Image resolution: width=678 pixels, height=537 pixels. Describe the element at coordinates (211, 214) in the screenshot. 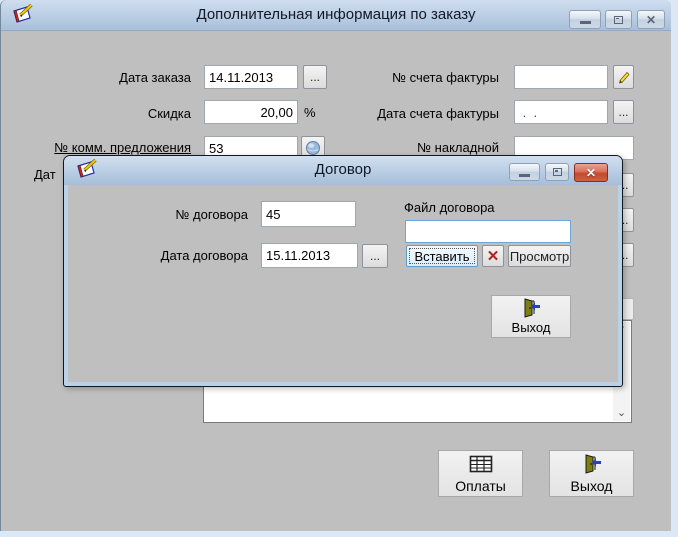

I see `contract-number-label: № договора` at that location.